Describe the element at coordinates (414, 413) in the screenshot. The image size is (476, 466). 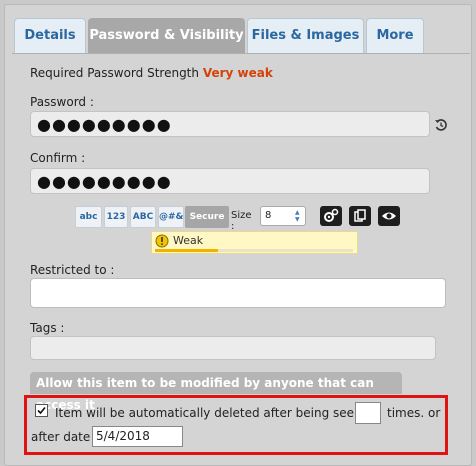
I see `times-or-text: times. or` at that location.